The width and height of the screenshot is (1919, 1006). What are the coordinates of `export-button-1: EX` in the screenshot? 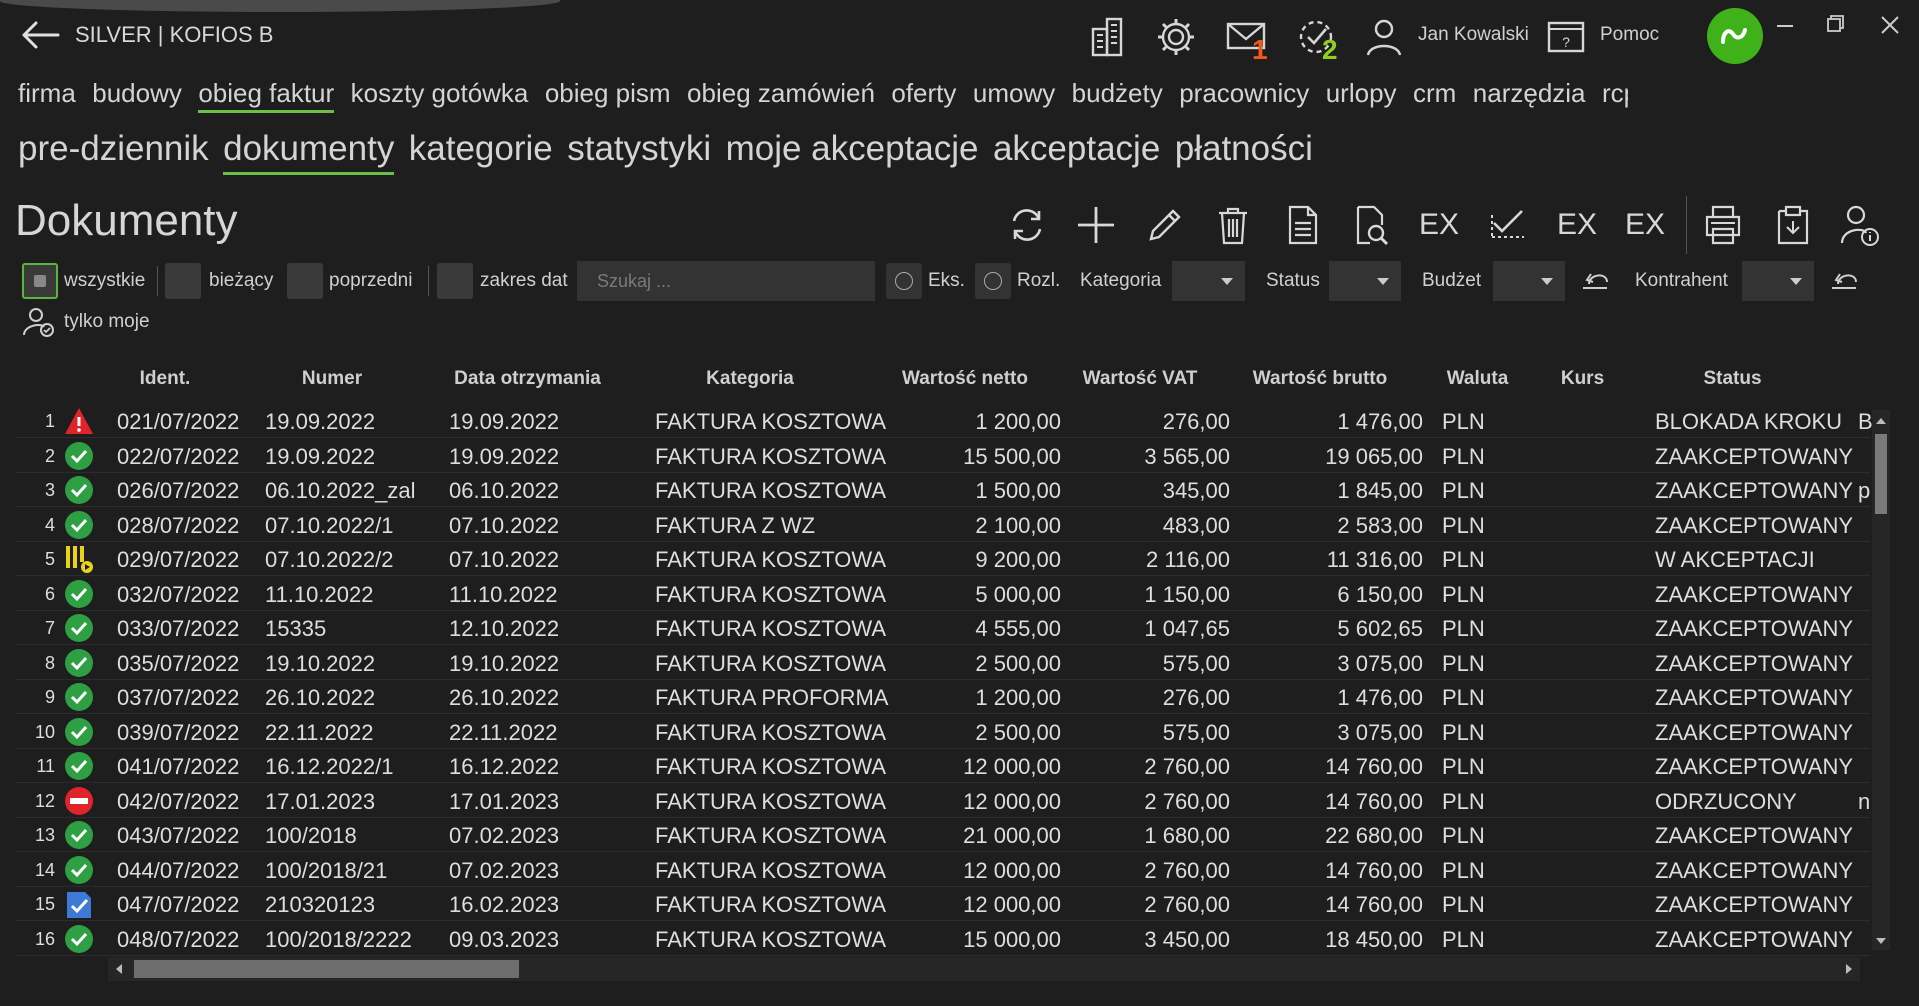 It's located at (1439, 225).